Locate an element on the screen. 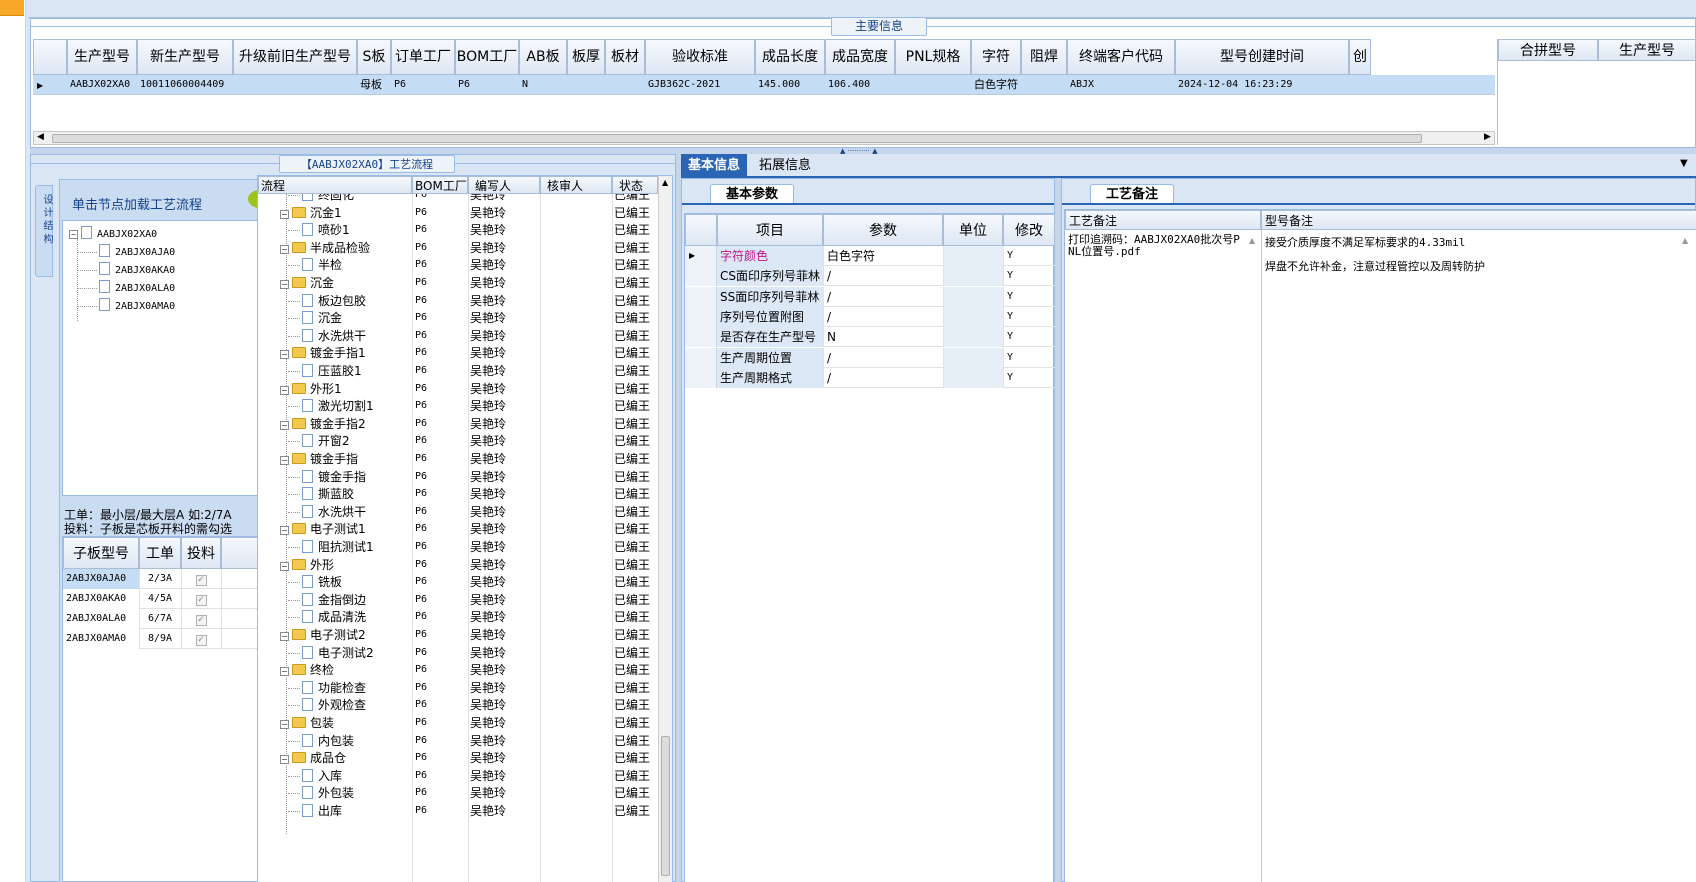 The width and height of the screenshot is (1696, 882). flow-row: 沉金 P6 吴艳玲 已编王 is located at coordinates (458, 318).